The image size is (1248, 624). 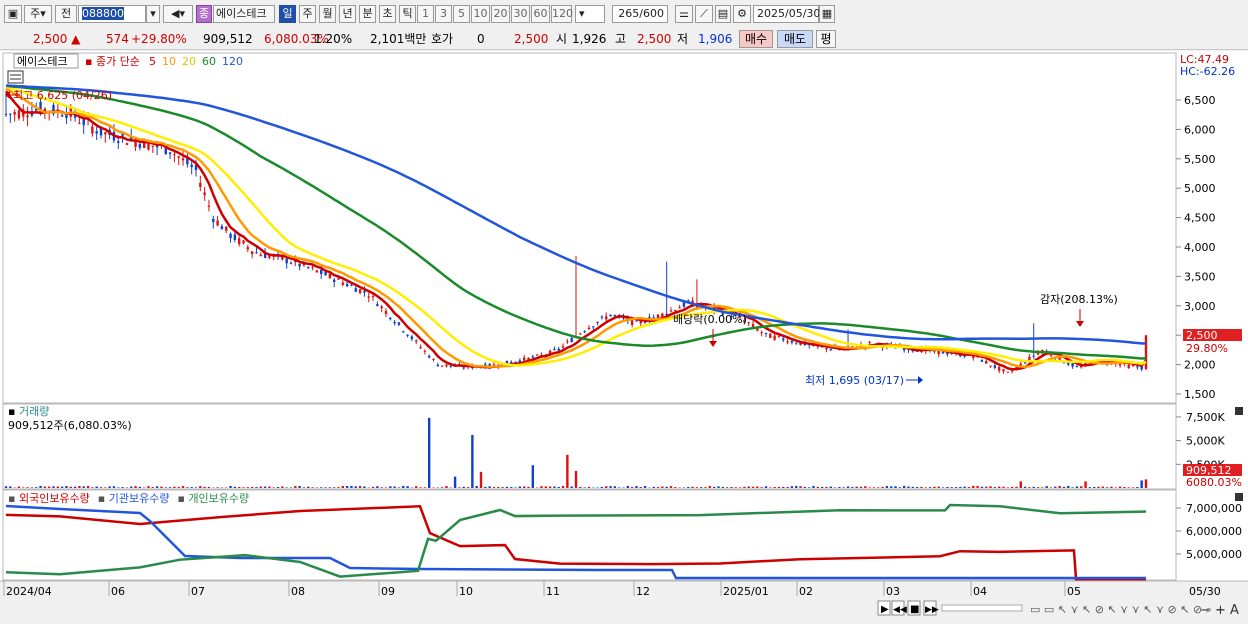 What do you see at coordinates (982, 608) in the screenshot?
I see `scroll-track` at bounding box center [982, 608].